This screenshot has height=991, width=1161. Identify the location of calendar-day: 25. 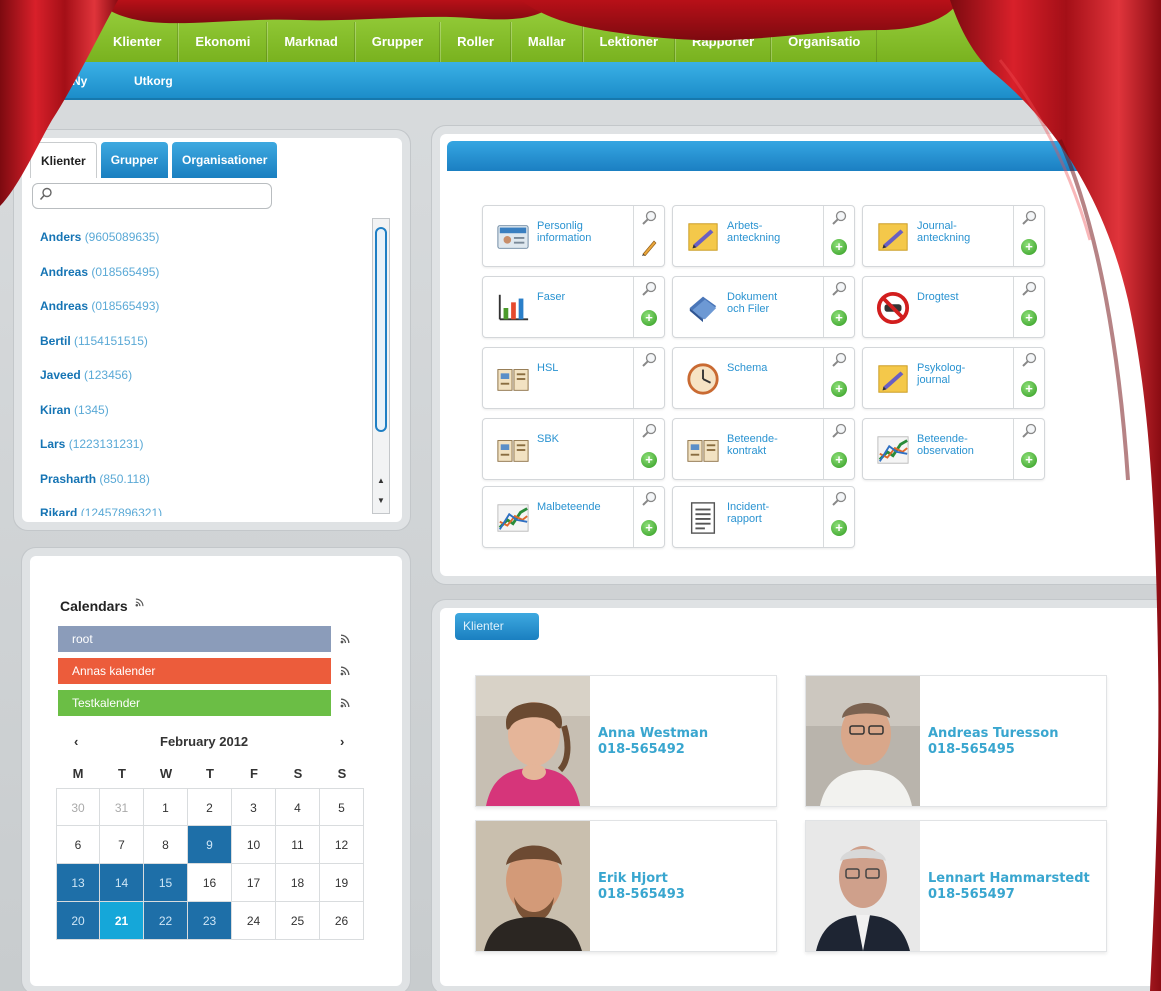
(298, 921).